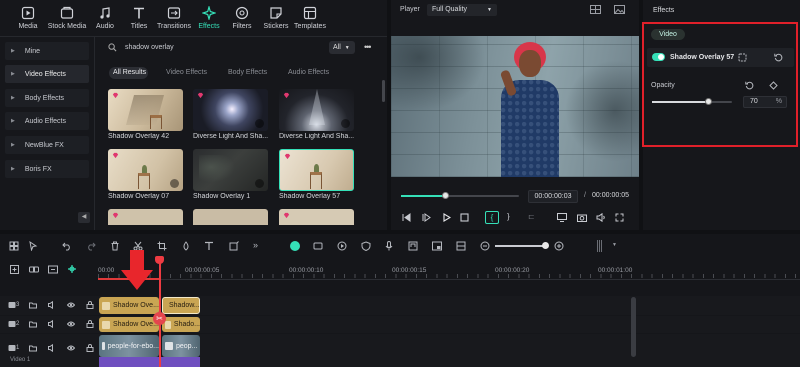  Describe the element at coordinates (413, 246) in the screenshot. I see `music-track-icon` at that location.